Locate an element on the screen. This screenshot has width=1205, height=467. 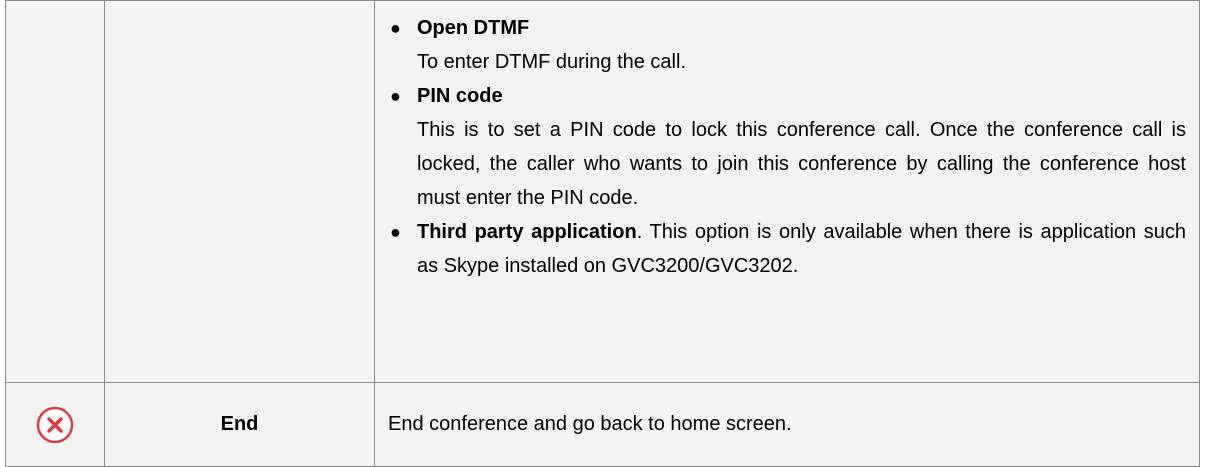
option-title: Third party application is located at coordinates (527, 232).